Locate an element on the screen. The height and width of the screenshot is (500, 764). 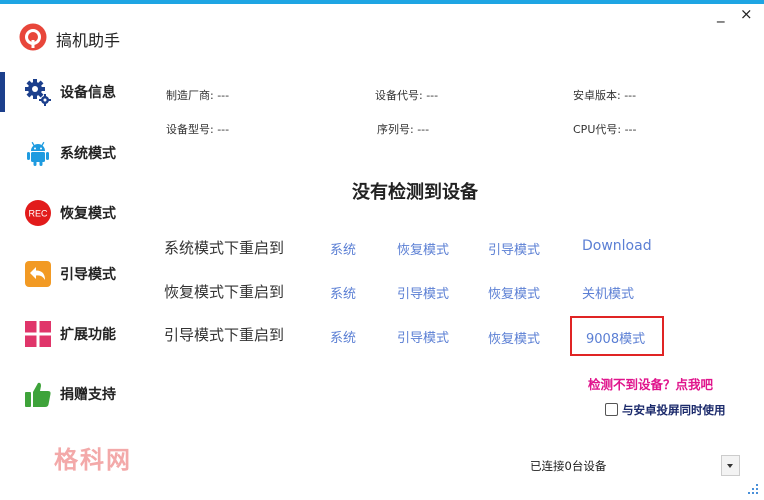
sidebar-item-bootloader-mode: 引导模式 is located at coordinates (75, 274).